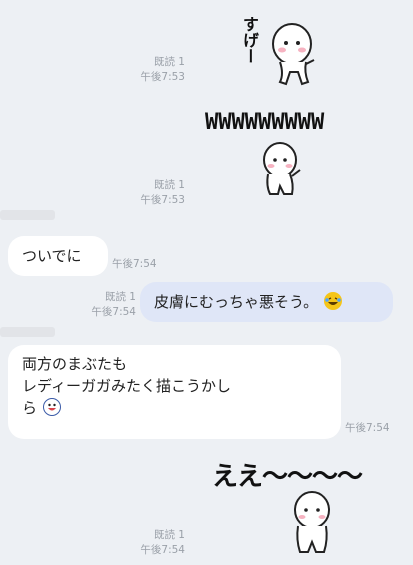 The width and height of the screenshot is (413, 565). What do you see at coordinates (287, 477) in the screenshot?
I see `sticker-caption: ええ〜〜〜〜` at bounding box center [287, 477].